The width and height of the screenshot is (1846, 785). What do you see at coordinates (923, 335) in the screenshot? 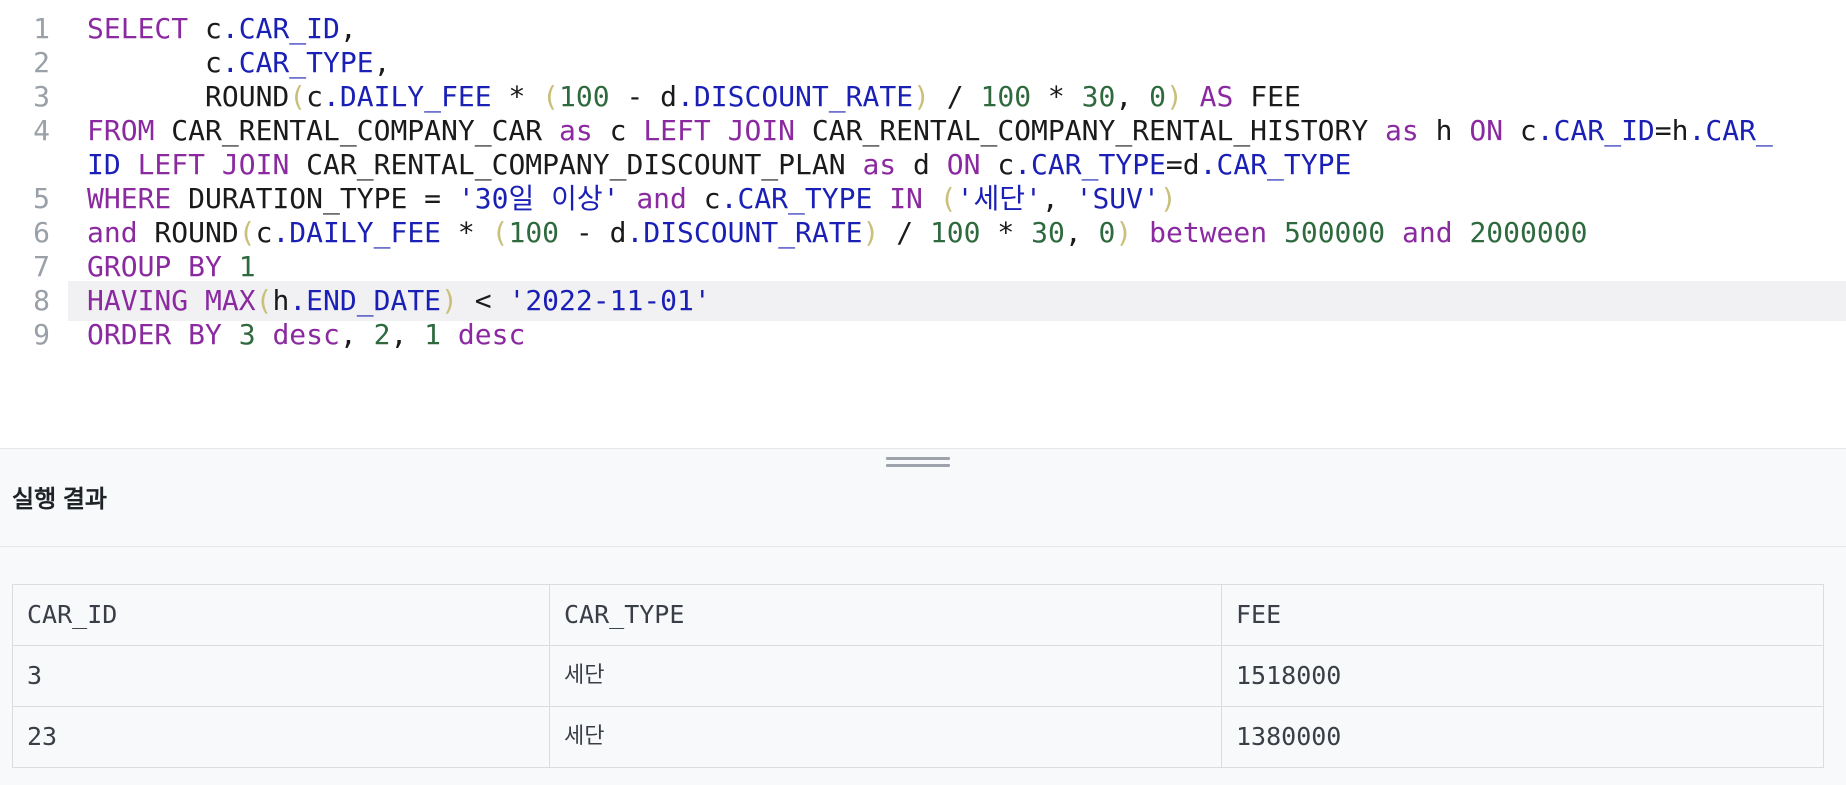
I see `code-line: 9 ORDER BY 3 desc, 2, 1 desc` at bounding box center [923, 335].